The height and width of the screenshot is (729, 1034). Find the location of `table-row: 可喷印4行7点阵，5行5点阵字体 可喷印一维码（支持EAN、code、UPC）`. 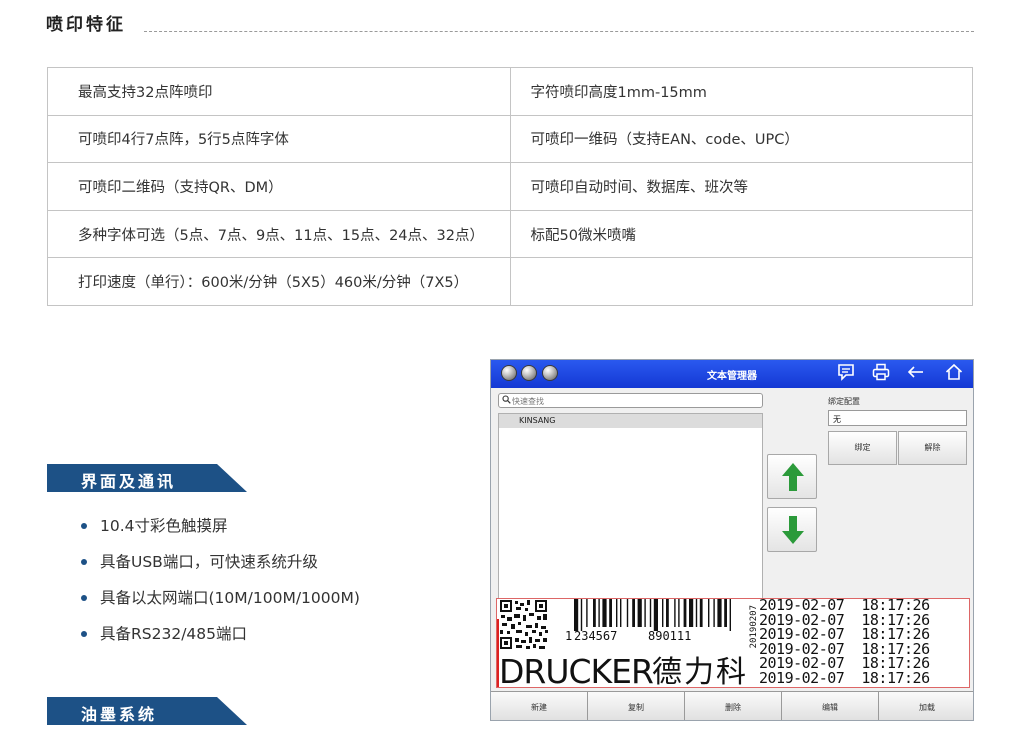

table-row: 可喷印4行7点阵，5行5点阵字体 可喷印一维码（支持EAN、code、UPC） is located at coordinates (510, 139).